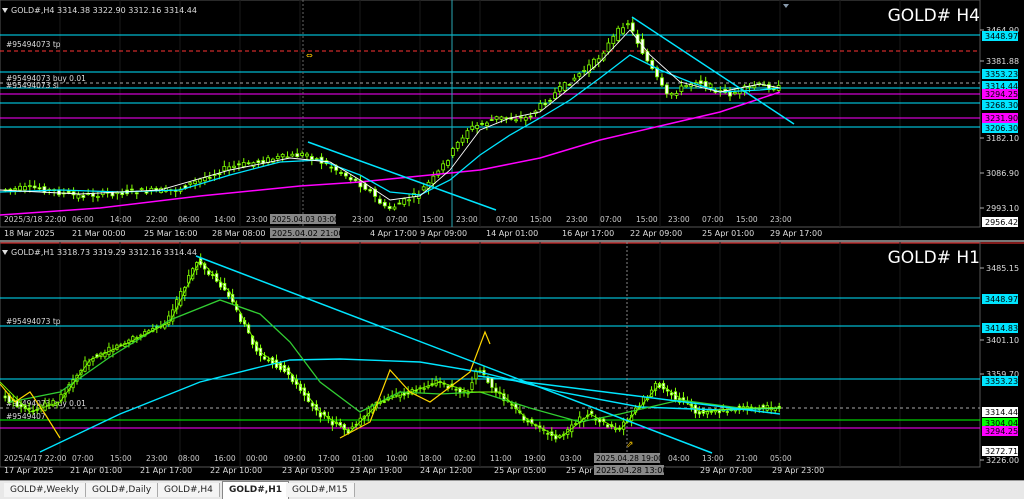 The image size is (1024, 499). I want to click on price-level-badge-text: 3231.90, so click(1001, 118).